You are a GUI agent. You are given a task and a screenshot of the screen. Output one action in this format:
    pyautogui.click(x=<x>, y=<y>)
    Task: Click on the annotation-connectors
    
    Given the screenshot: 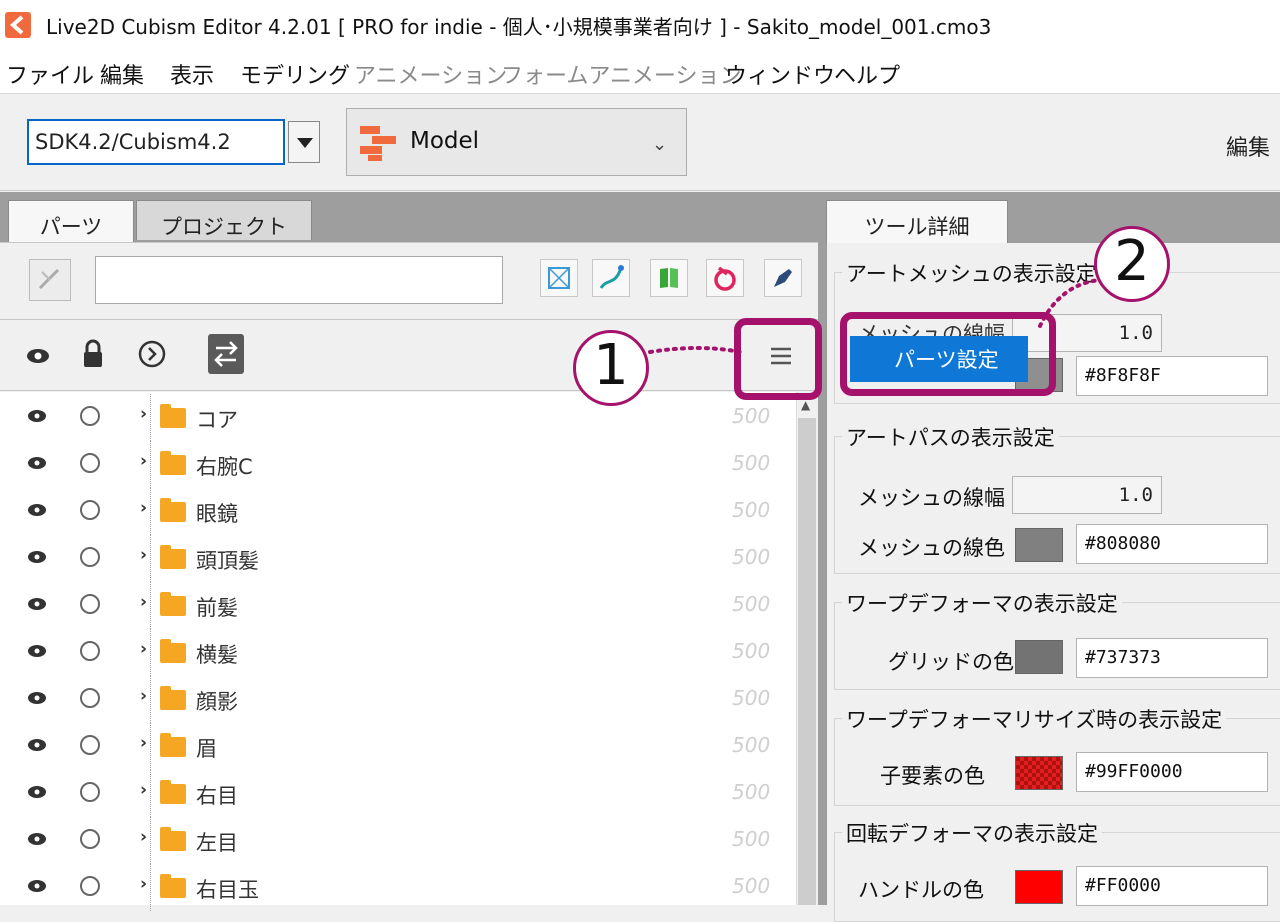 What is the action you would take?
    pyautogui.click(x=875, y=316)
    